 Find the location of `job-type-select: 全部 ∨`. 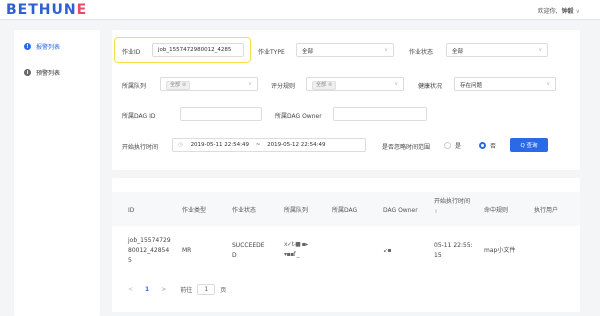

job-type-select: 全部 ∨ is located at coordinates (345, 50).